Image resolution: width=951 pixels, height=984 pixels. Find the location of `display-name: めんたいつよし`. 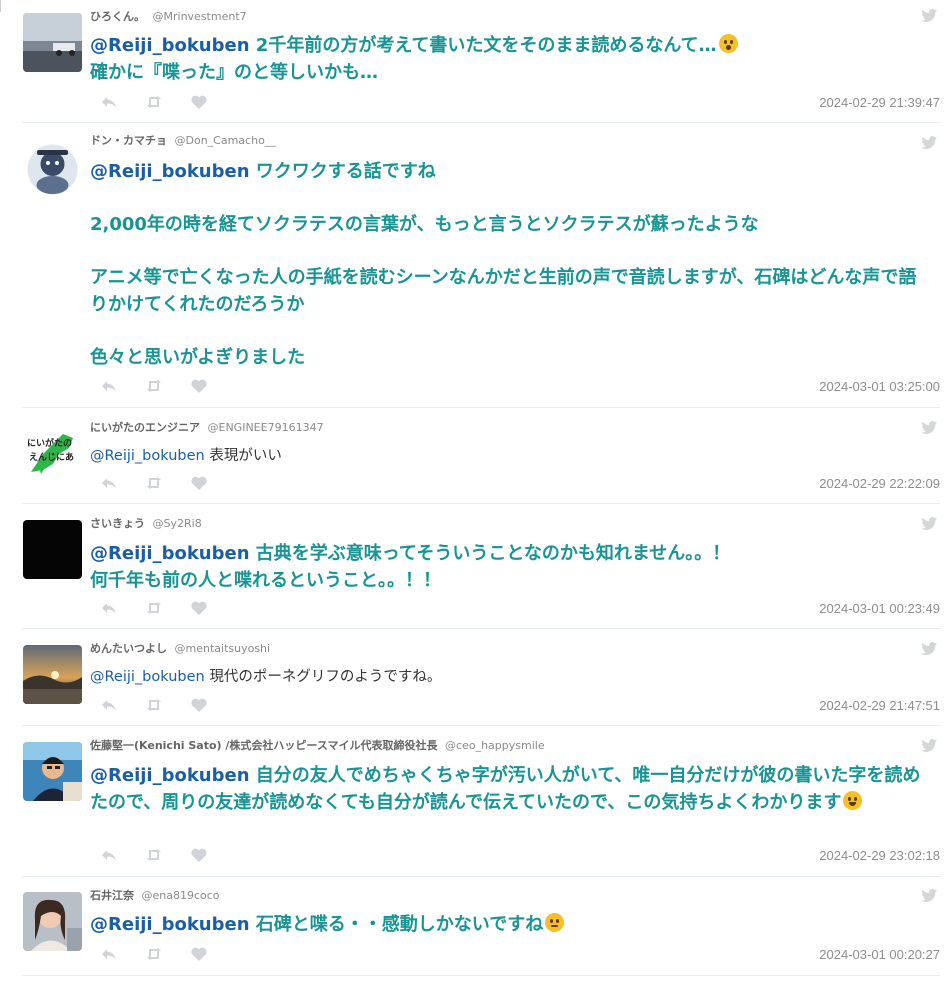

display-name: めんたいつよし is located at coordinates (128, 648).